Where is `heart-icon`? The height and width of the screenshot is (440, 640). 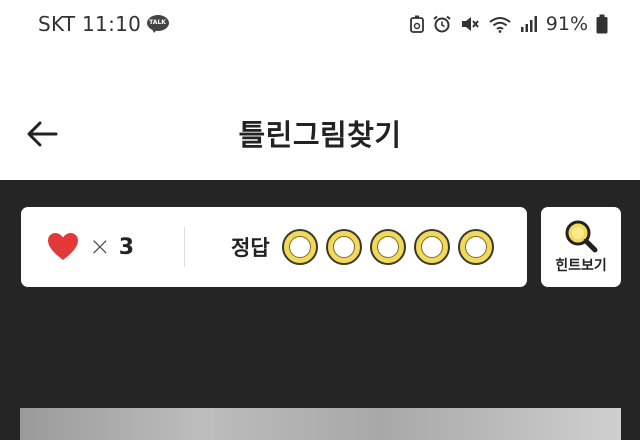 heart-icon is located at coordinates (63, 246).